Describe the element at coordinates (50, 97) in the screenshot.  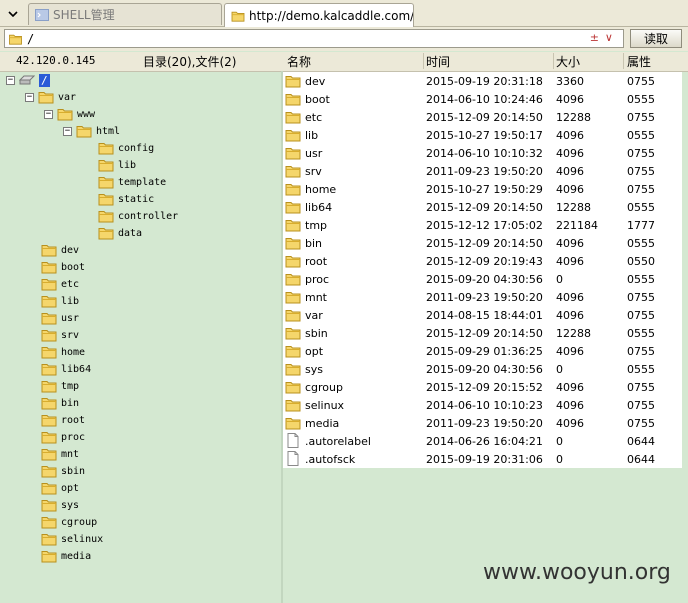
I see `tree-node-var: − var` at that location.